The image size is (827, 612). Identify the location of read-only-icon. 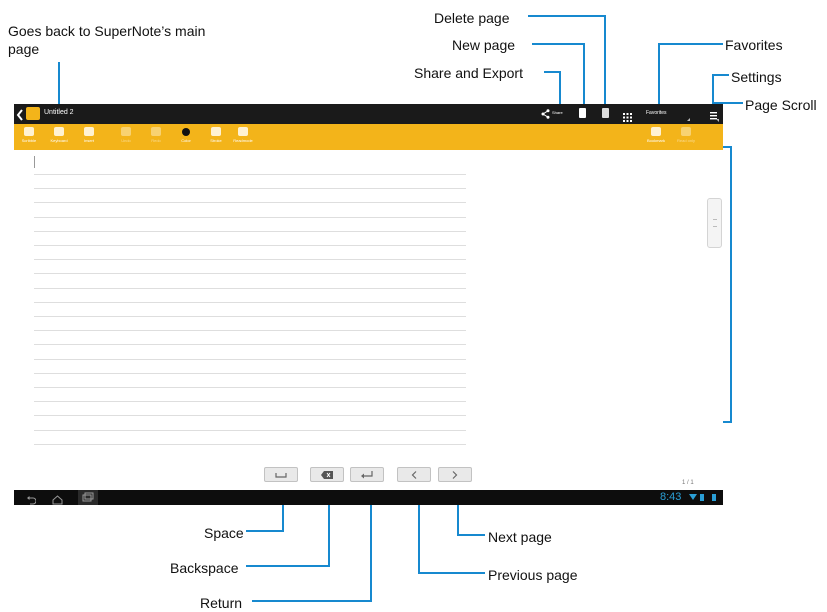
(686, 131).